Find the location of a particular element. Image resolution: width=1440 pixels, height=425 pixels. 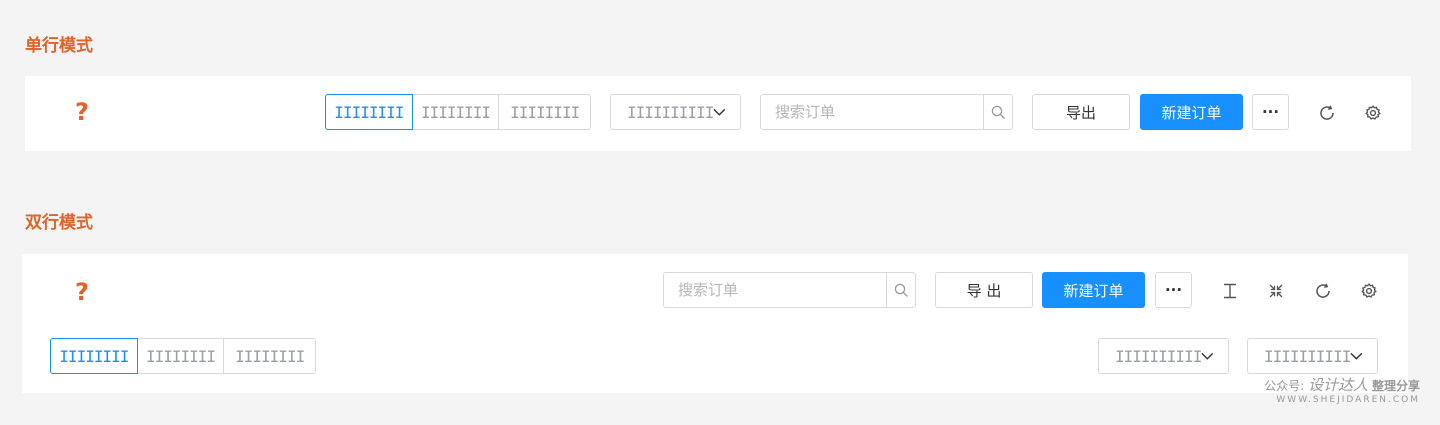

collapse-icon is located at coordinates (1276, 291).